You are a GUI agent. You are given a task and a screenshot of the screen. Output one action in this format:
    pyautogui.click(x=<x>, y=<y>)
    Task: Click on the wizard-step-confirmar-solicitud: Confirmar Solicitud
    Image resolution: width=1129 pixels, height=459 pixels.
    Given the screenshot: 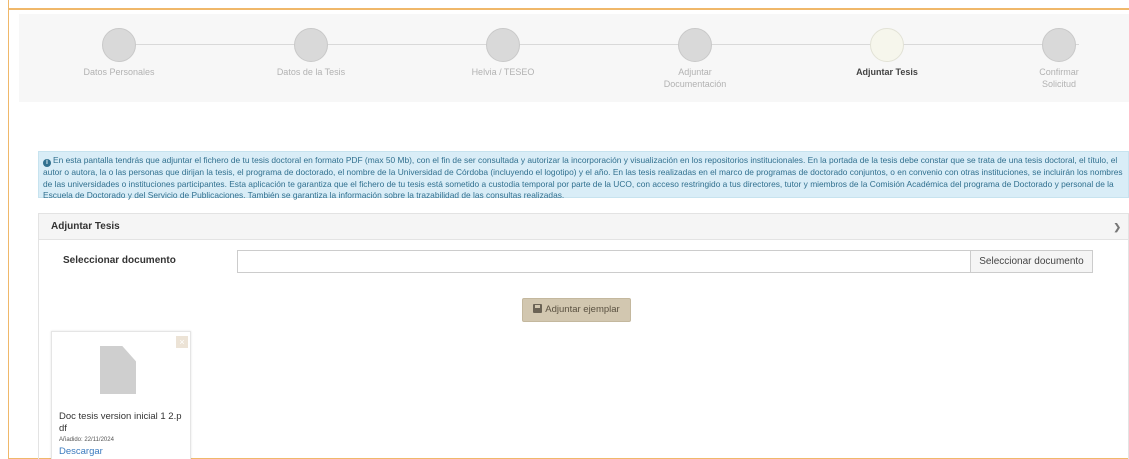 What is the action you would take?
    pyautogui.click(x=1049, y=59)
    